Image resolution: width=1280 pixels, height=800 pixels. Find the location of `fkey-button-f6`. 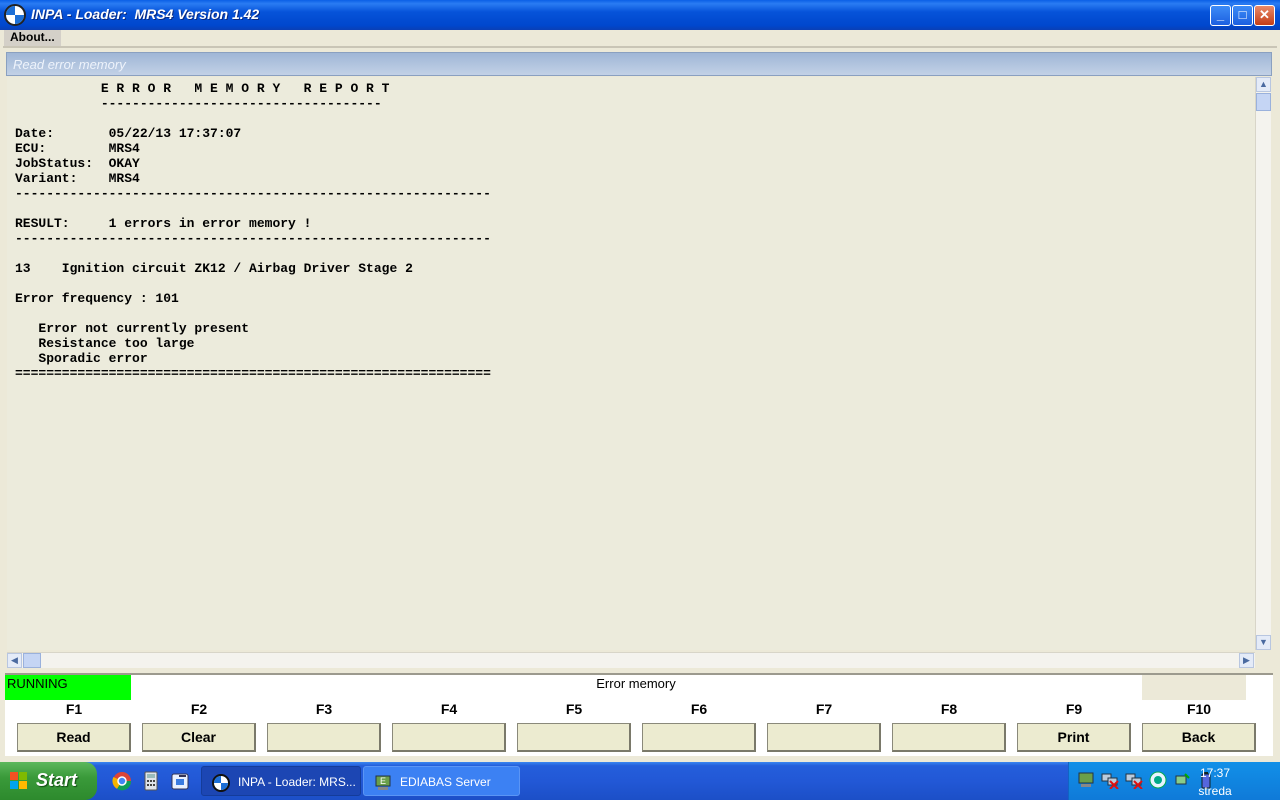

fkey-button-f6 is located at coordinates (699, 737).